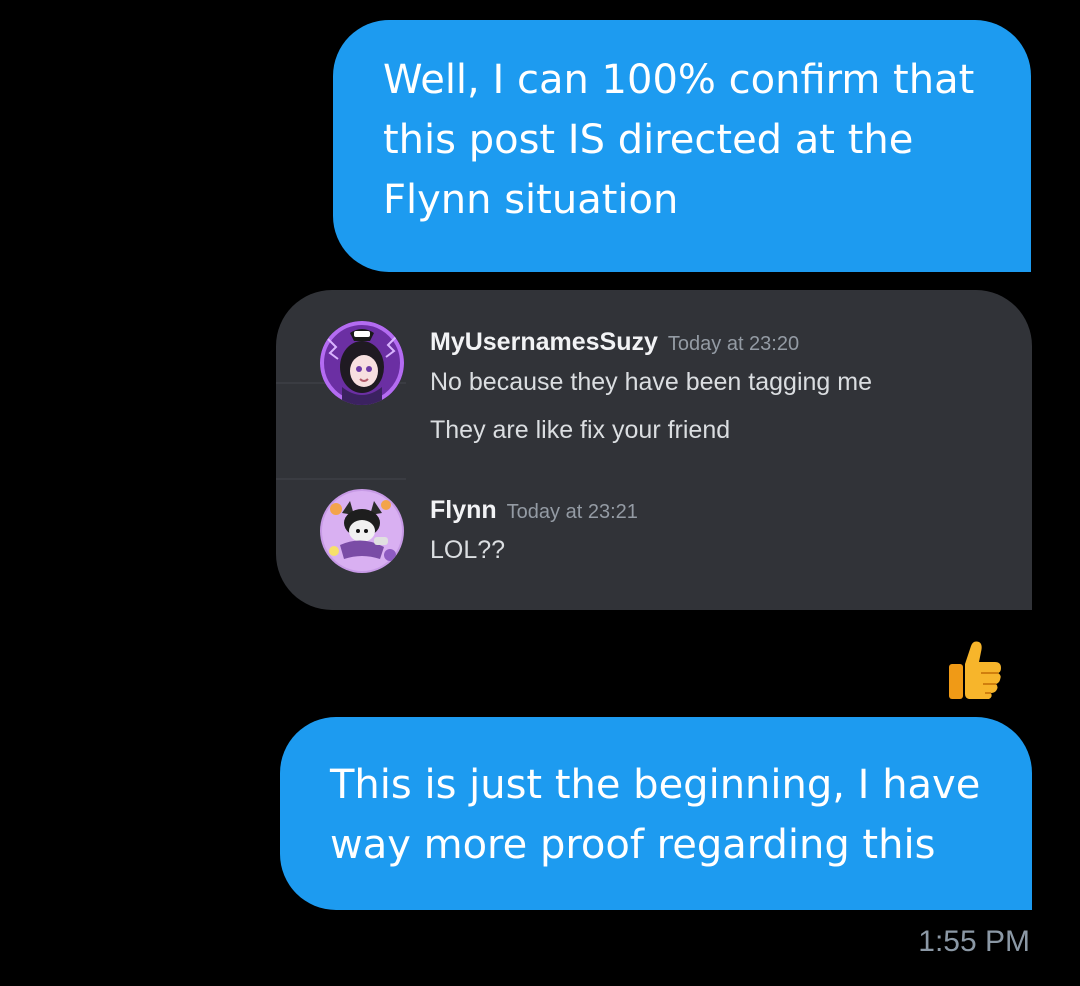 The height and width of the screenshot is (986, 1080). What do you see at coordinates (463, 510) in the screenshot?
I see `username: Flynn` at bounding box center [463, 510].